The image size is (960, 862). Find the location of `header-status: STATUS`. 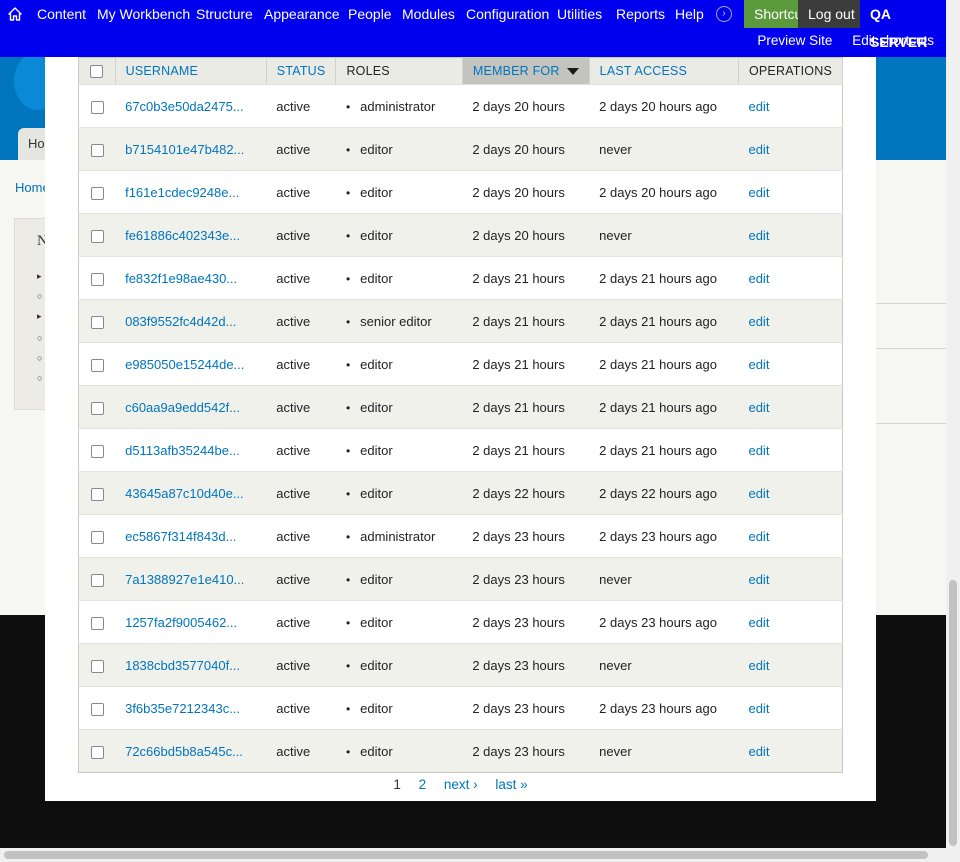

header-status: STATUS is located at coordinates (301, 71).